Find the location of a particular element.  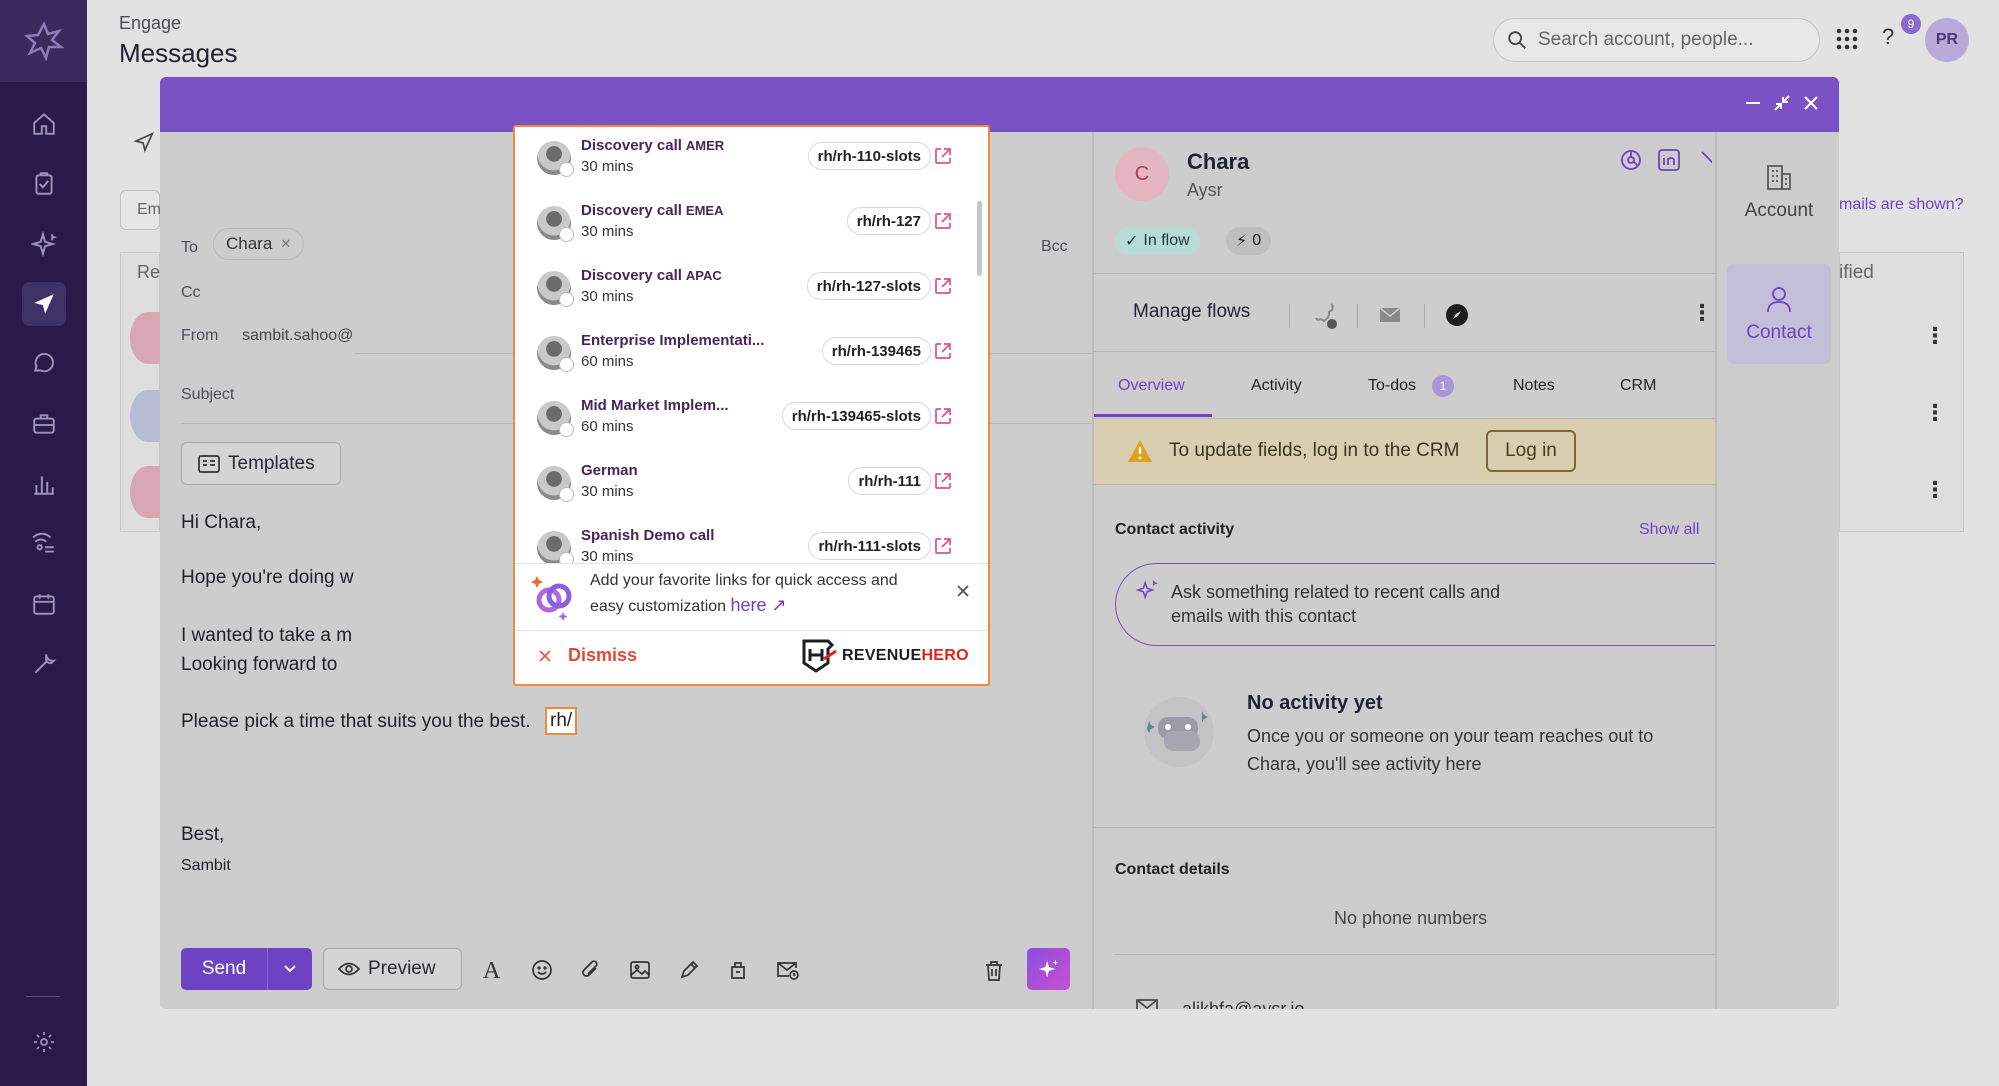

link-slug-pill: rh/rh-139465-slots is located at coordinates (856, 416).